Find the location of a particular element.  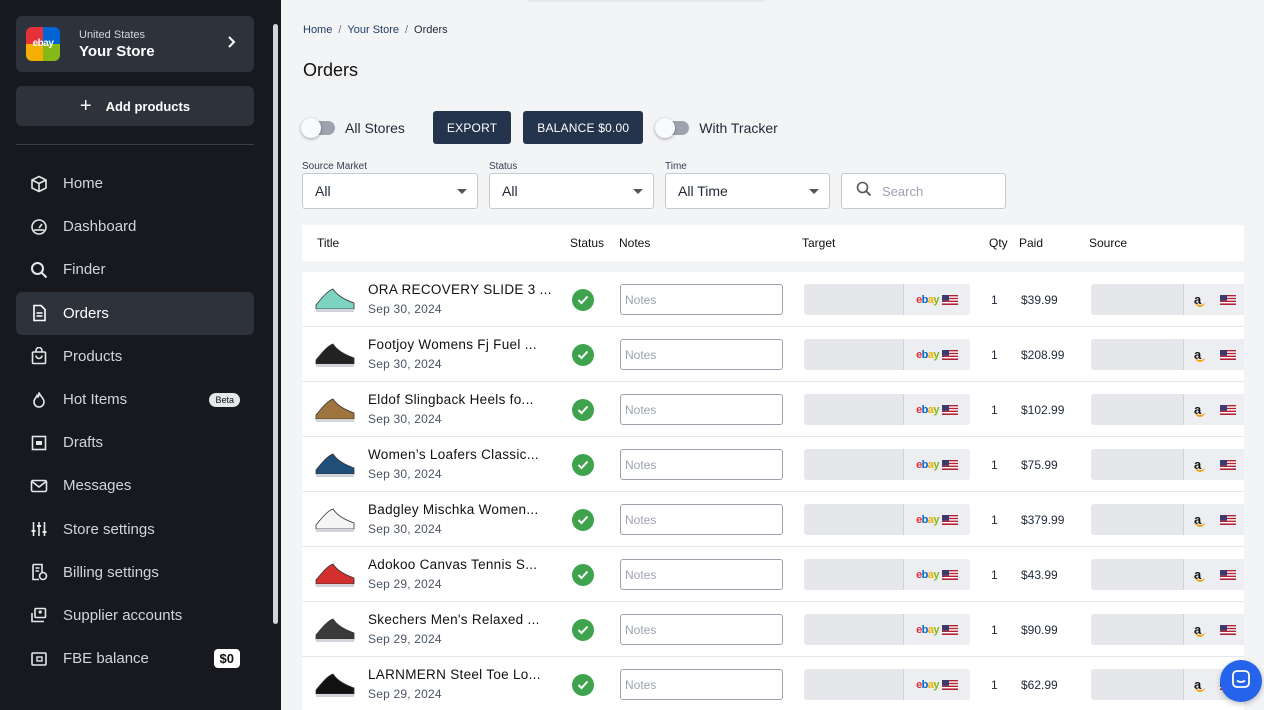

plus-icon: + is located at coordinates (85, 106).